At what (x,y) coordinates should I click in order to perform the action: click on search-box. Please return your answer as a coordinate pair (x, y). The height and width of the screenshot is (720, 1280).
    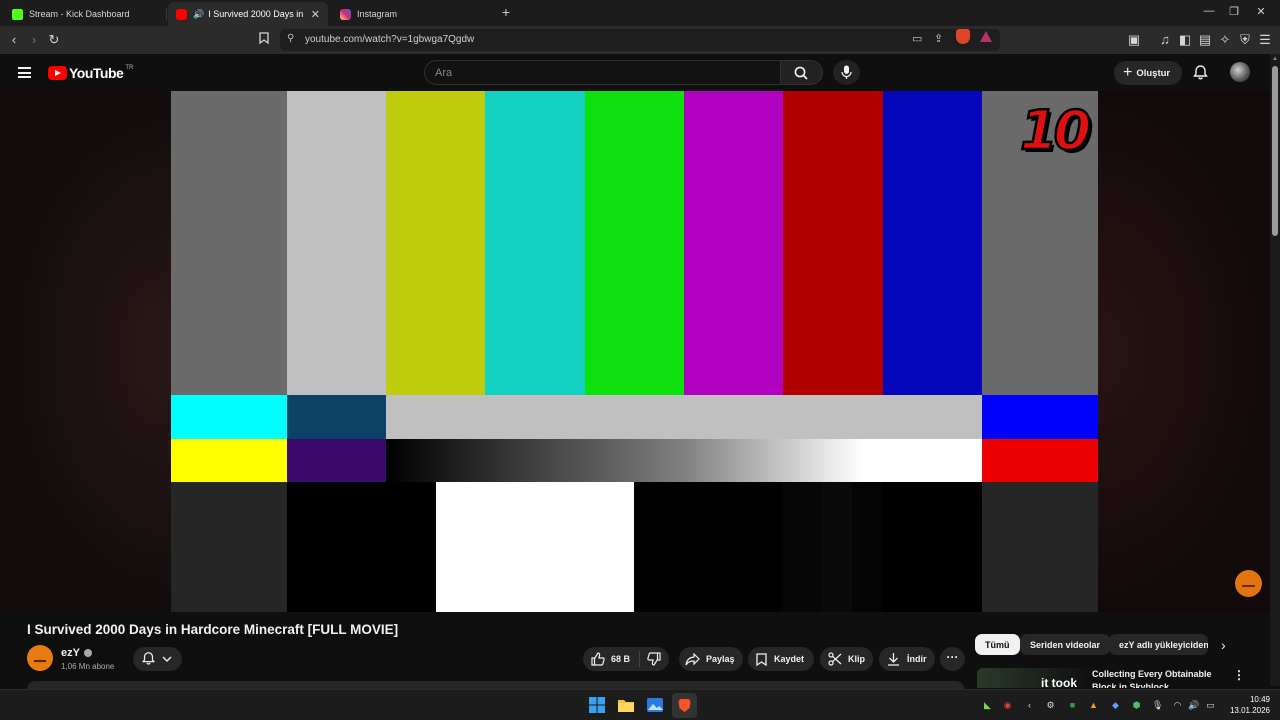
    Looking at the image, I should click on (602, 72).